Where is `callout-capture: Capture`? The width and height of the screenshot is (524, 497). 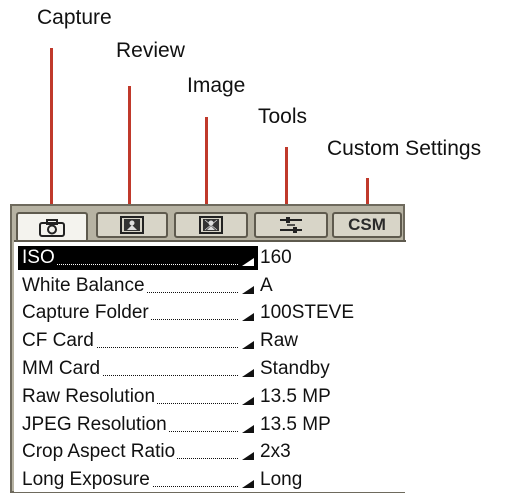
callout-capture: Capture is located at coordinates (74, 17).